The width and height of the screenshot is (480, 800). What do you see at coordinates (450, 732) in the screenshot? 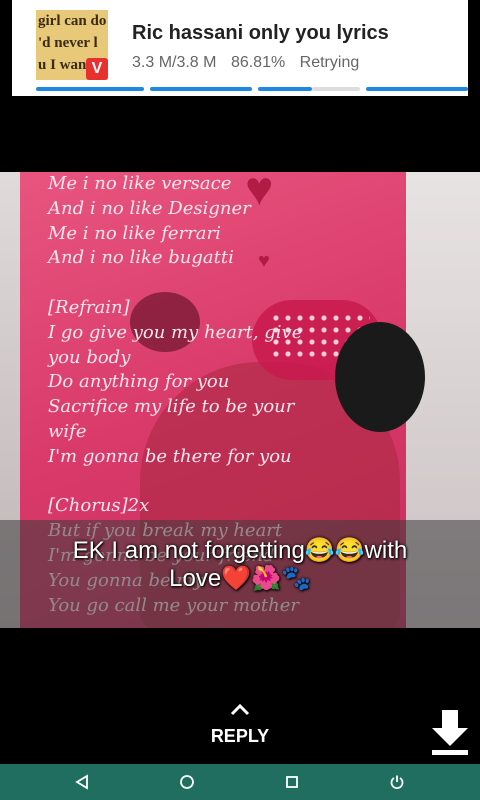
I see `download-icon` at bounding box center [450, 732].